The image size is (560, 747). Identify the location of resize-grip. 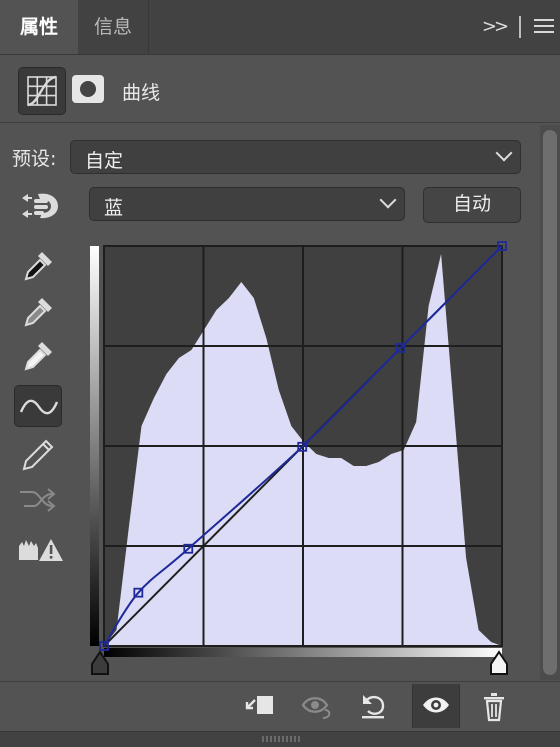
(281, 739).